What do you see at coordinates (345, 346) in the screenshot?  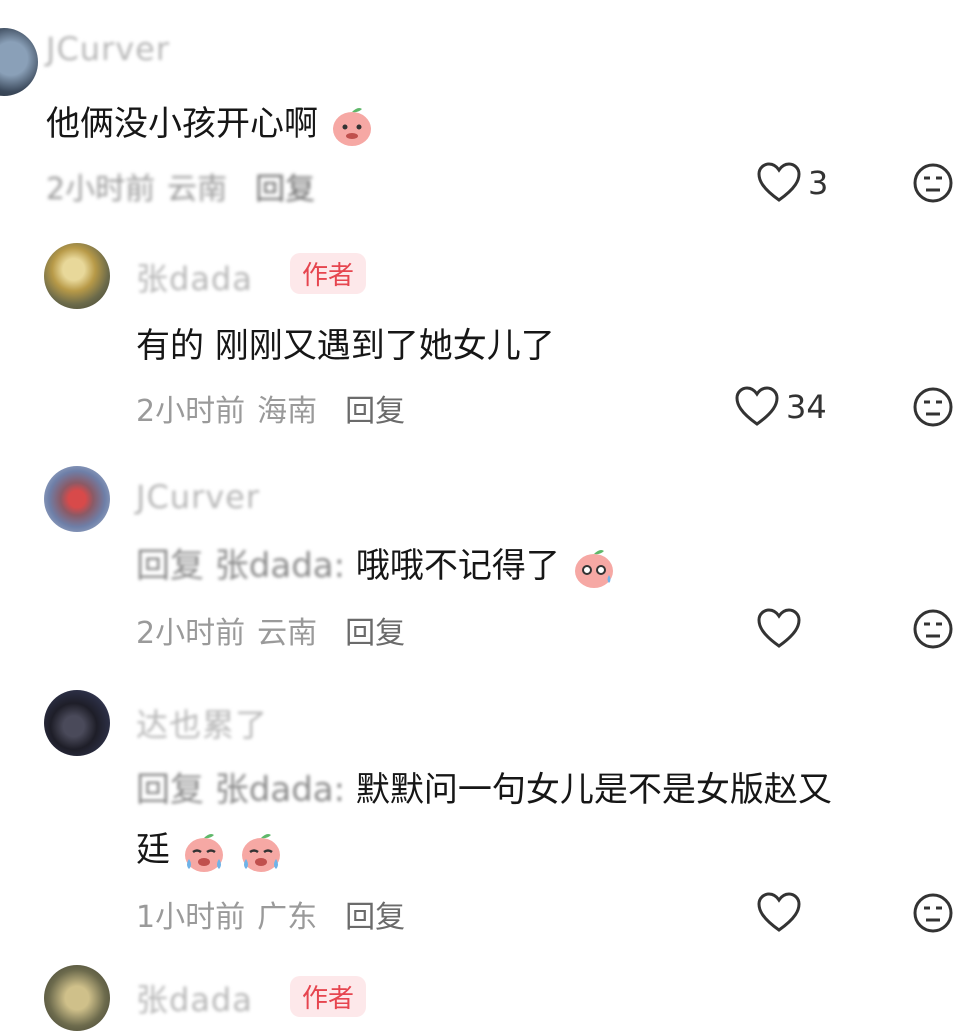 I see `comment-text: 有的 刚刚又遇到了她女儿了` at bounding box center [345, 346].